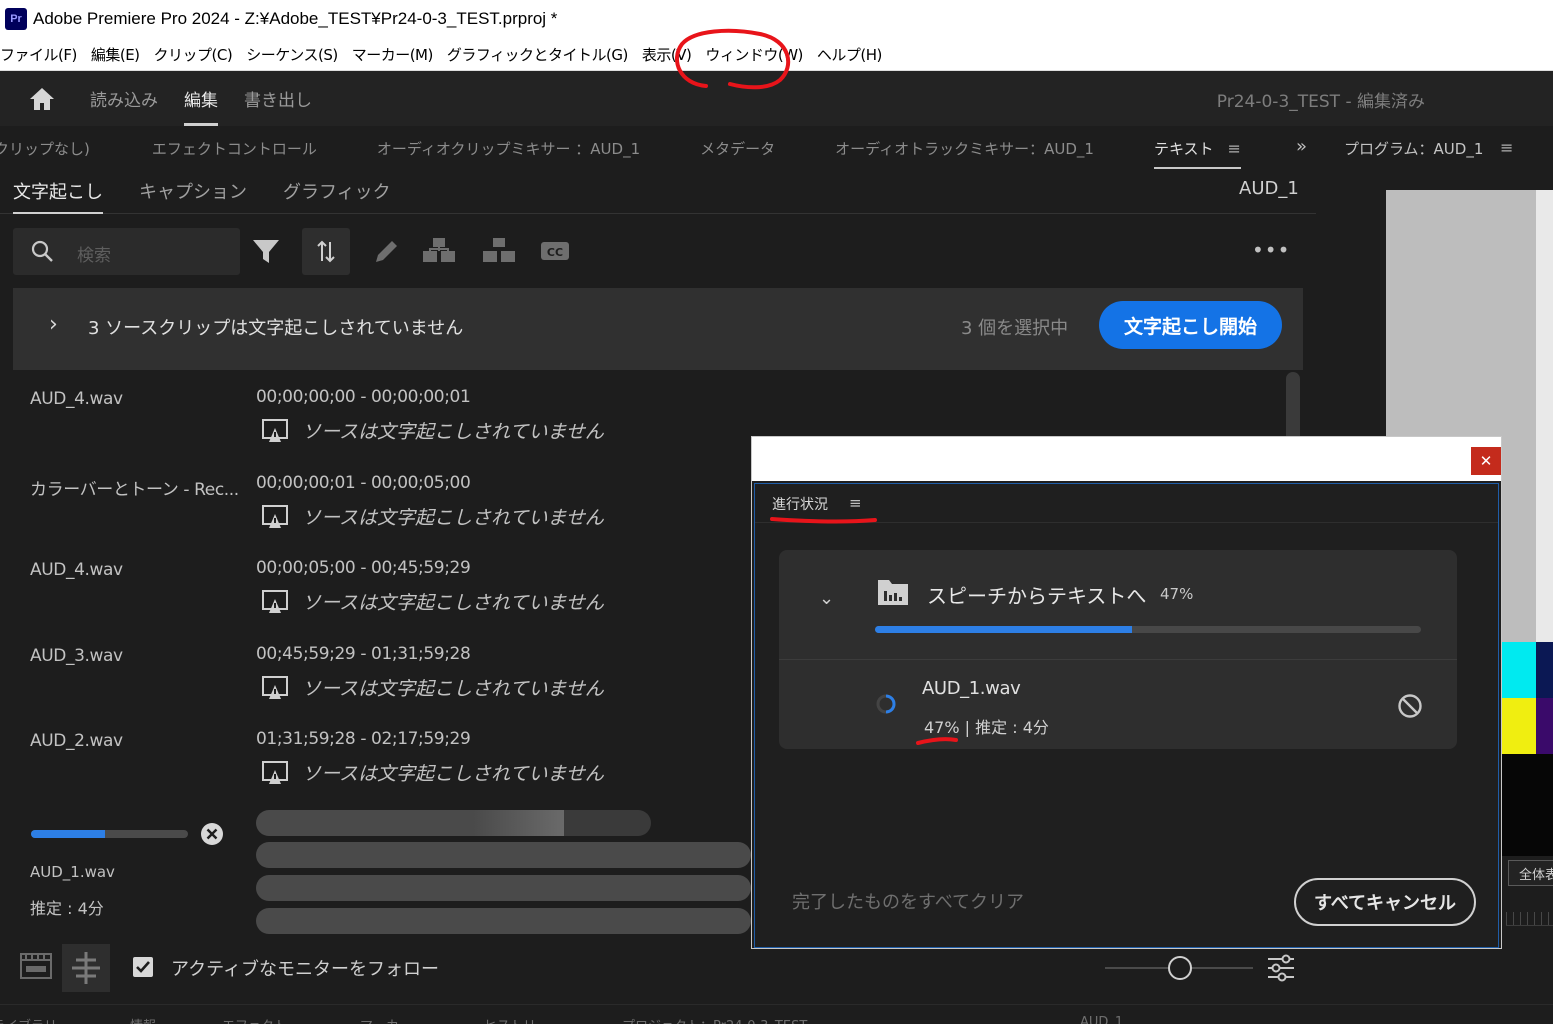 The height and width of the screenshot is (1024, 1553). I want to click on menu-sequence: シーケンス(S), so click(295, 54).